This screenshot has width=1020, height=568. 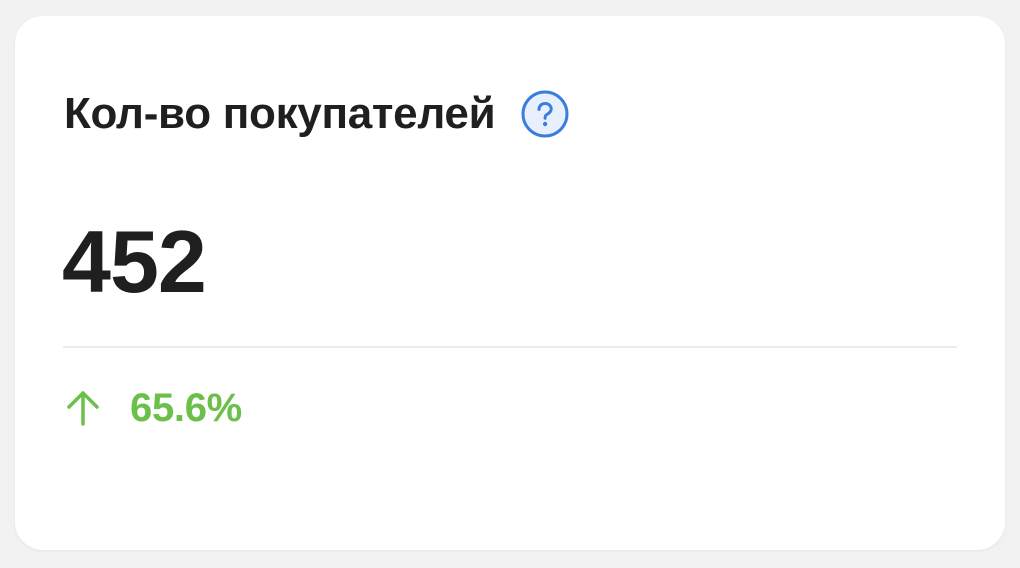 I want to click on trend: 65.6%, so click(x=153, y=408).